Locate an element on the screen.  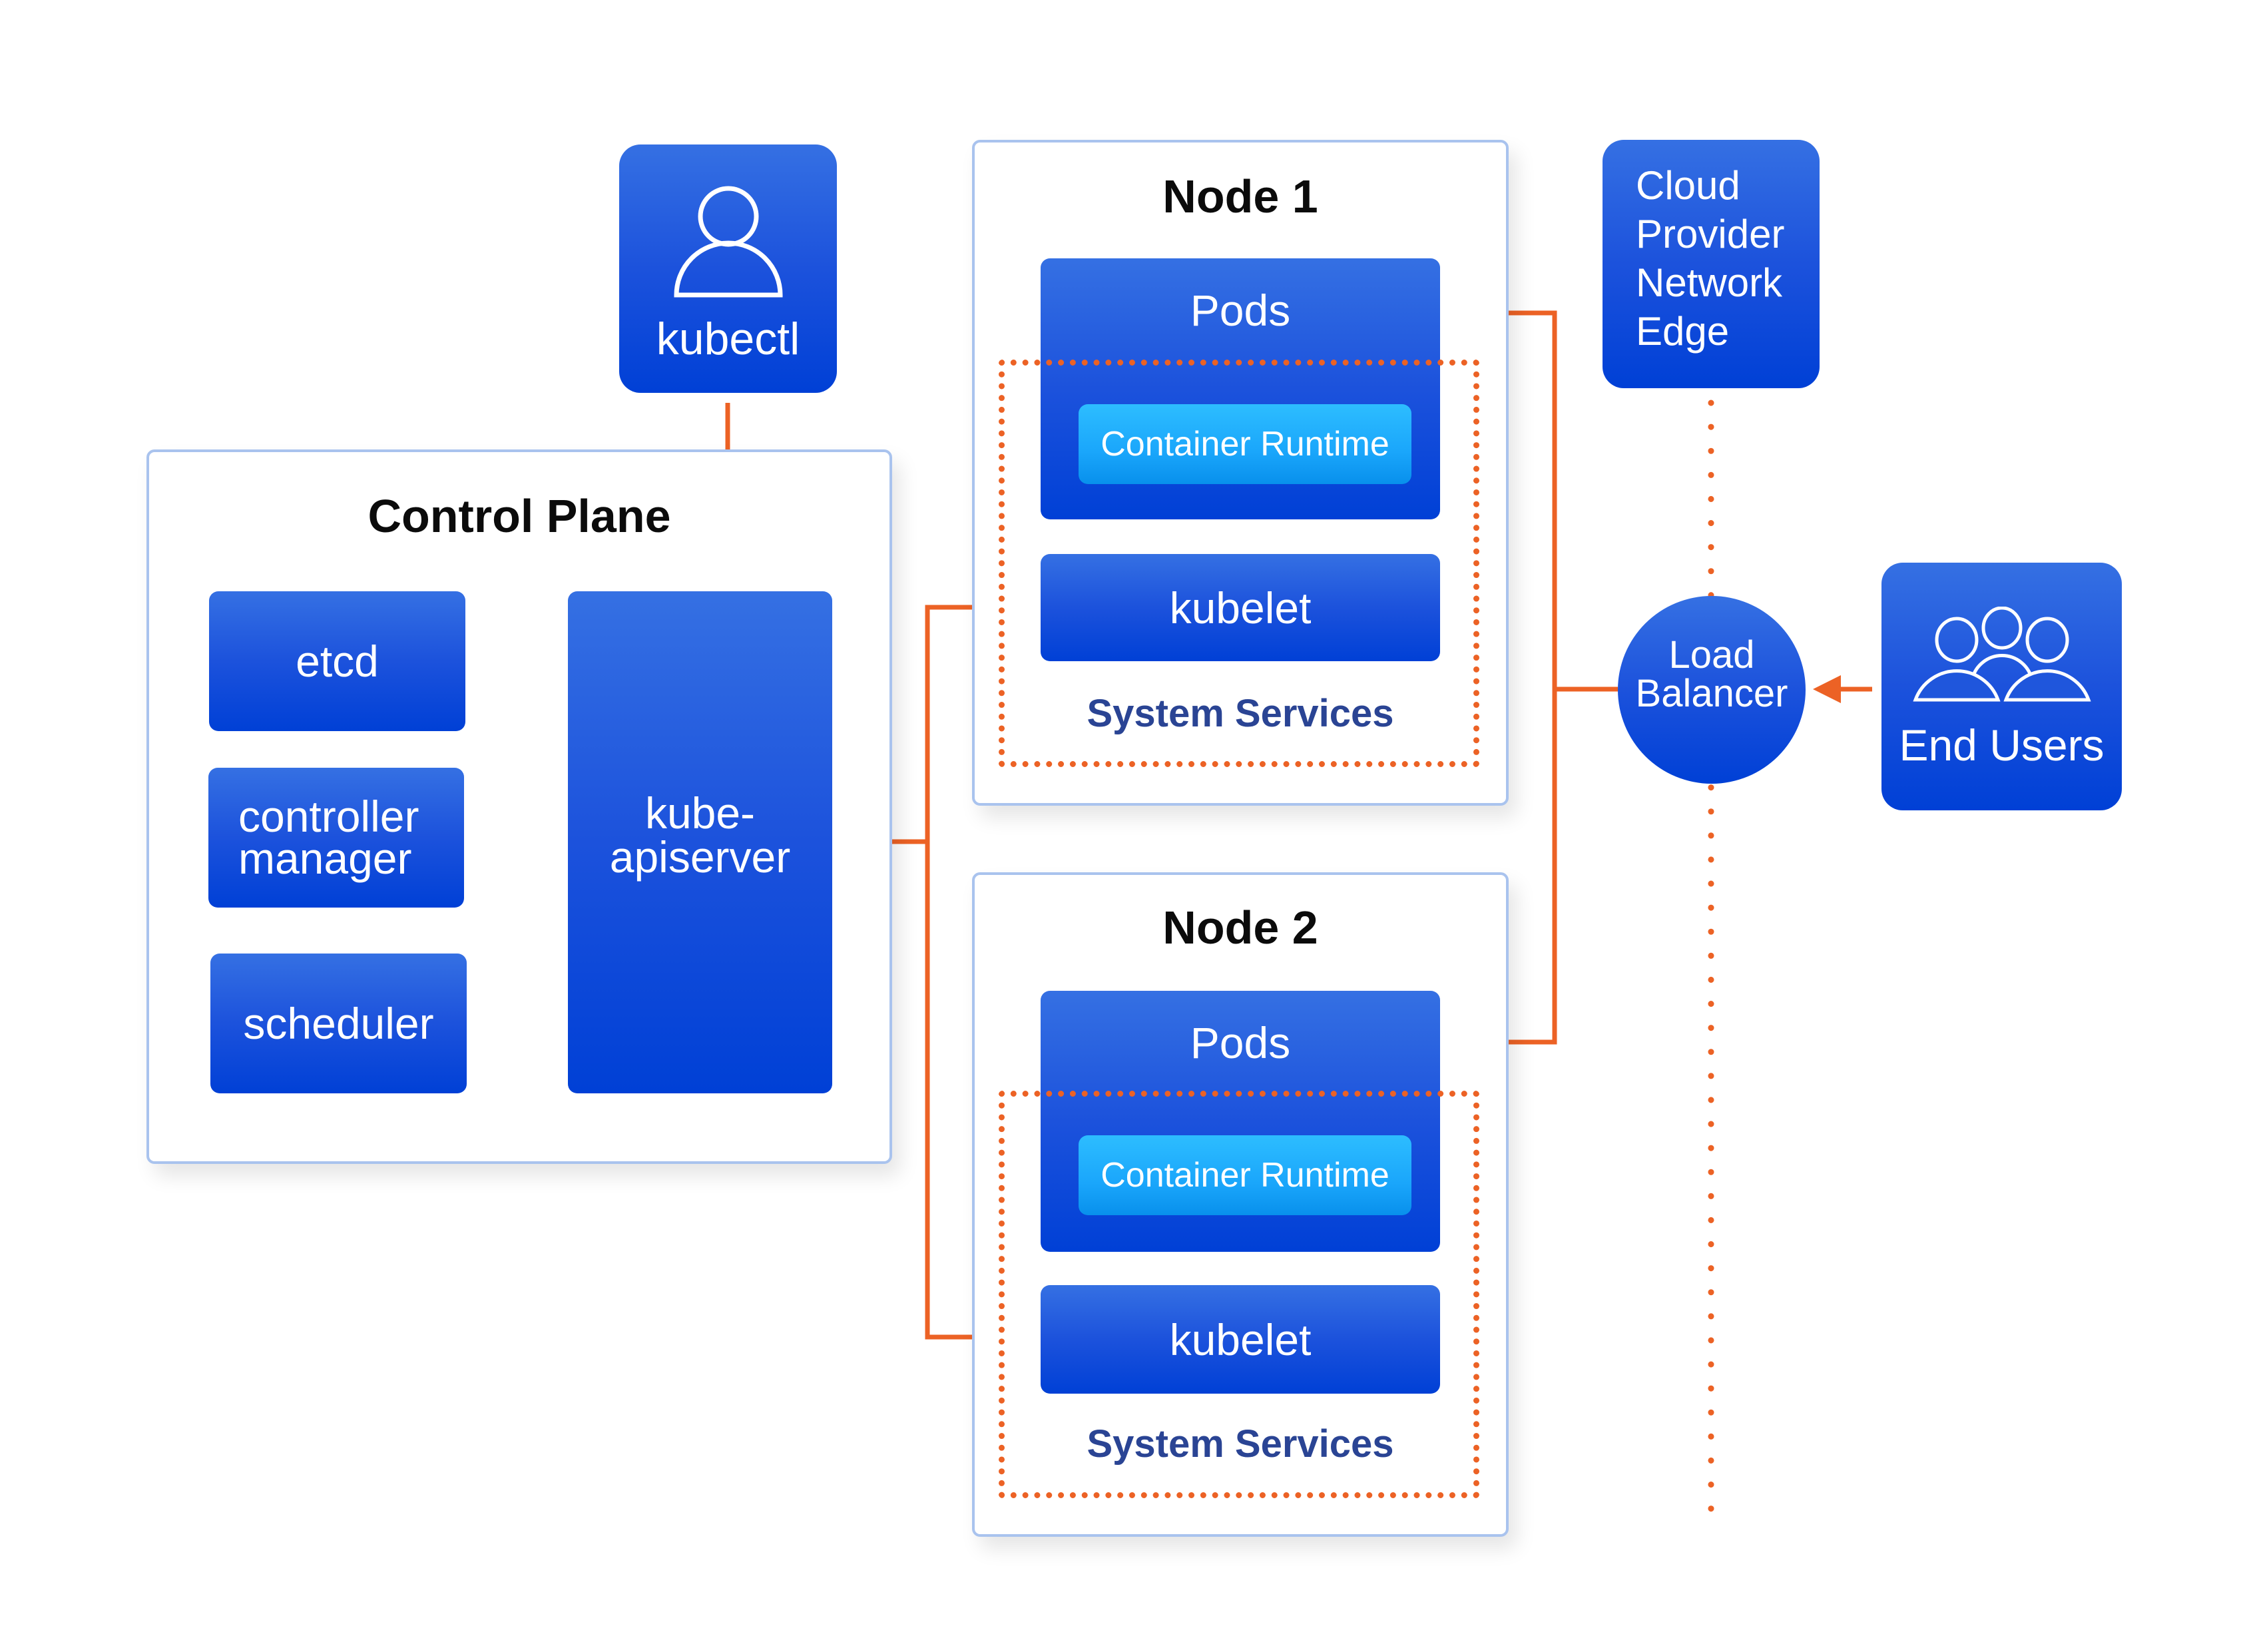
node-1-system-services-boundary is located at coordinates (1239, 563).